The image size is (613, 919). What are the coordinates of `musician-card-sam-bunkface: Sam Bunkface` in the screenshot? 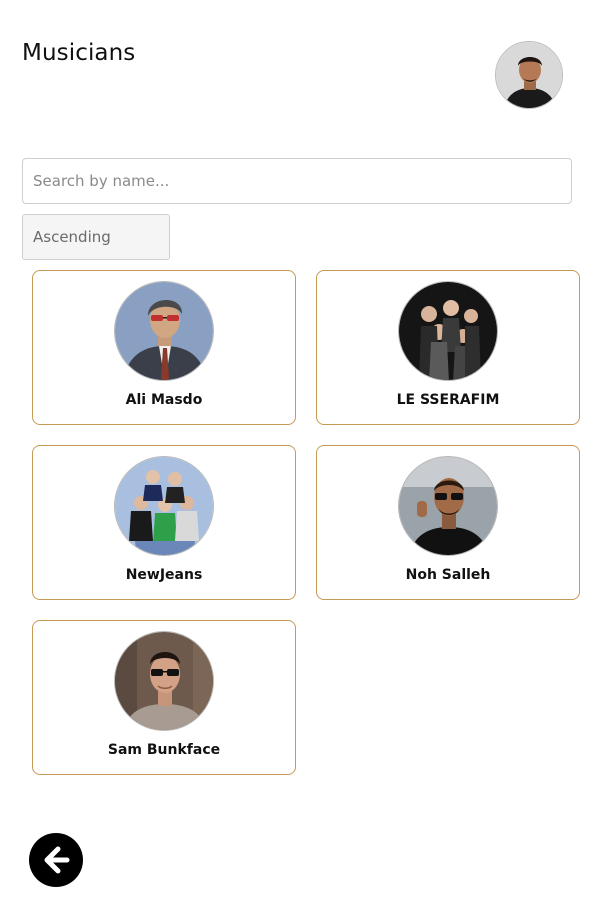 It's located at (164, 697).